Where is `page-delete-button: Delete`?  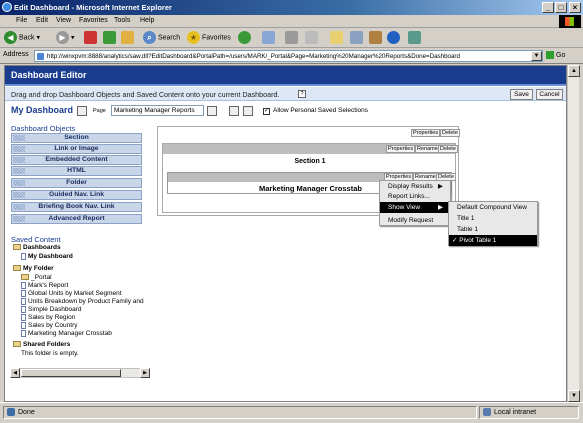 page-delete-button: Delete is located at coordinates (450, 133).